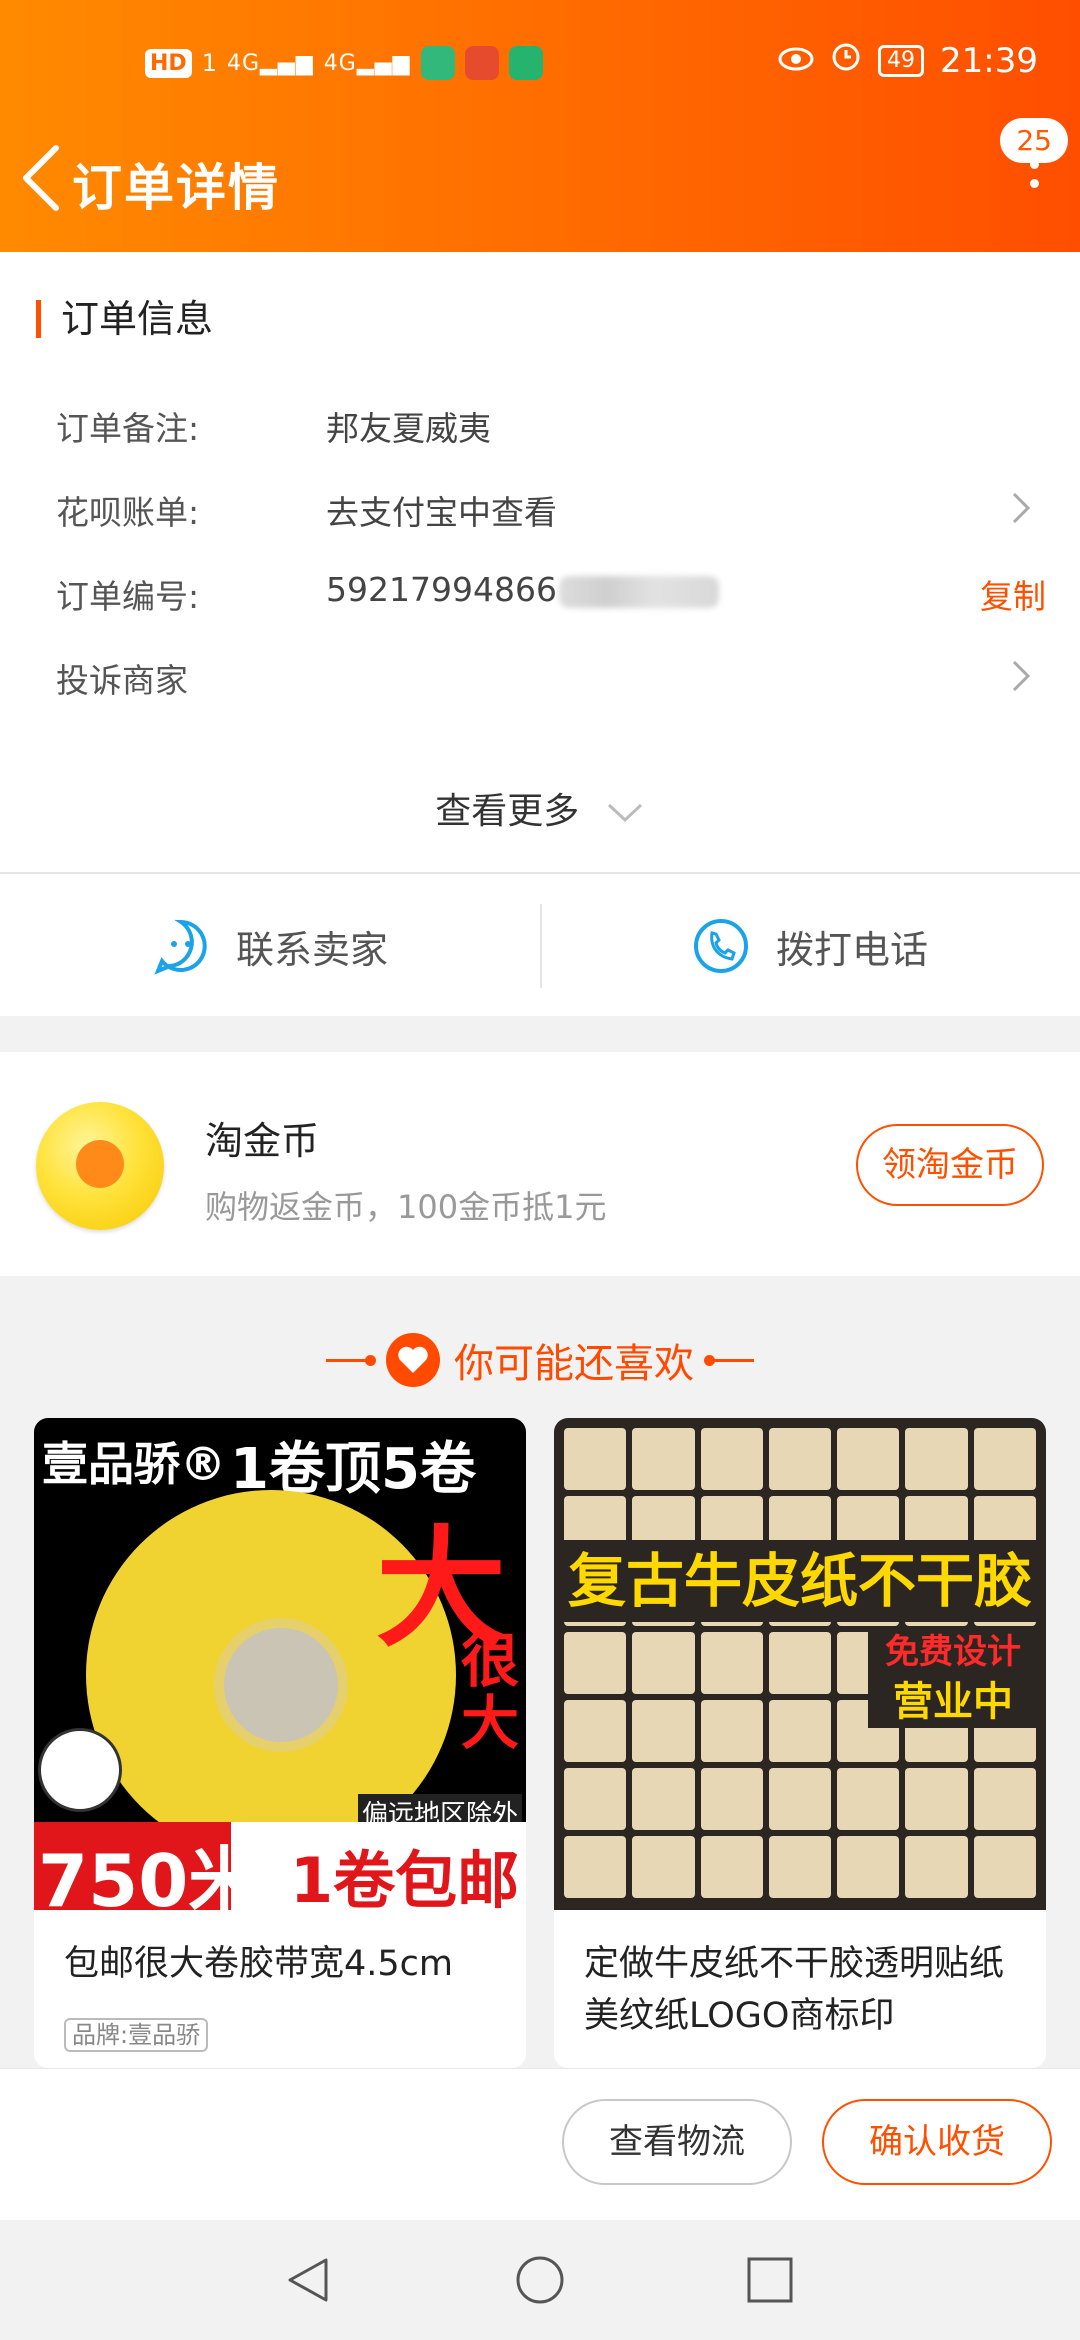 The image size is (1080, 2340). I want to click on contact-seller-label: 联系卖家, so click(311, 949).